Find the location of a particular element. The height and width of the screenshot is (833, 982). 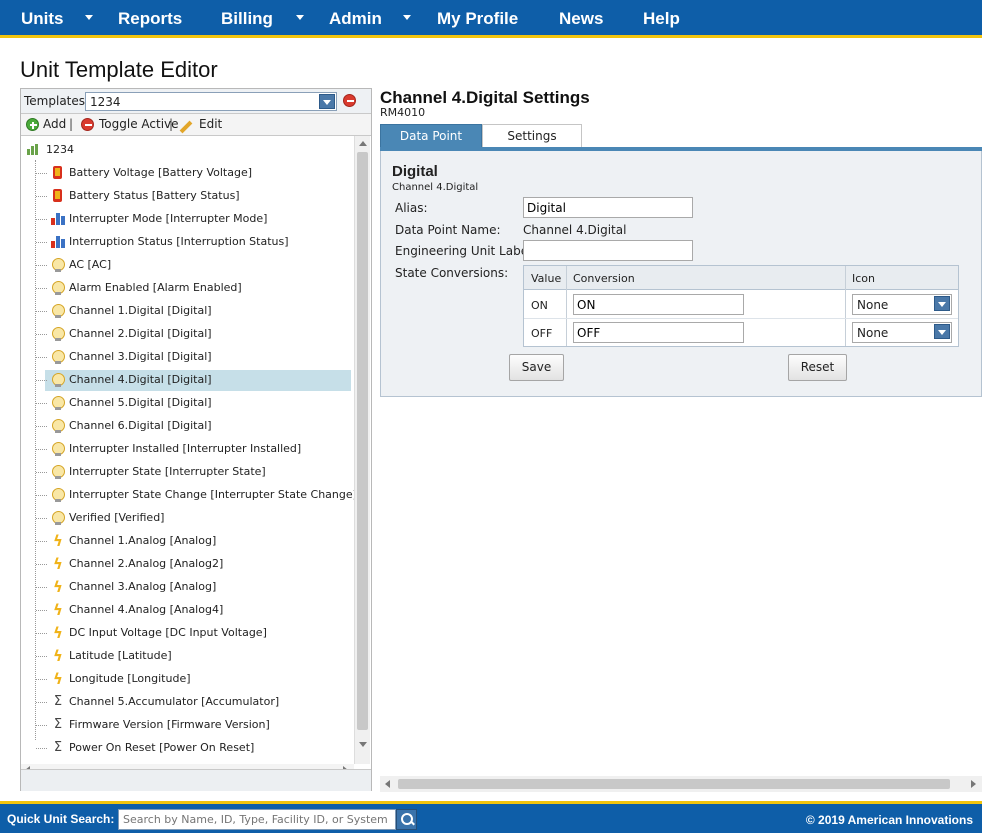

tree-item: Channel 2.Digital [Digital] is located at coordinates (193, 334).